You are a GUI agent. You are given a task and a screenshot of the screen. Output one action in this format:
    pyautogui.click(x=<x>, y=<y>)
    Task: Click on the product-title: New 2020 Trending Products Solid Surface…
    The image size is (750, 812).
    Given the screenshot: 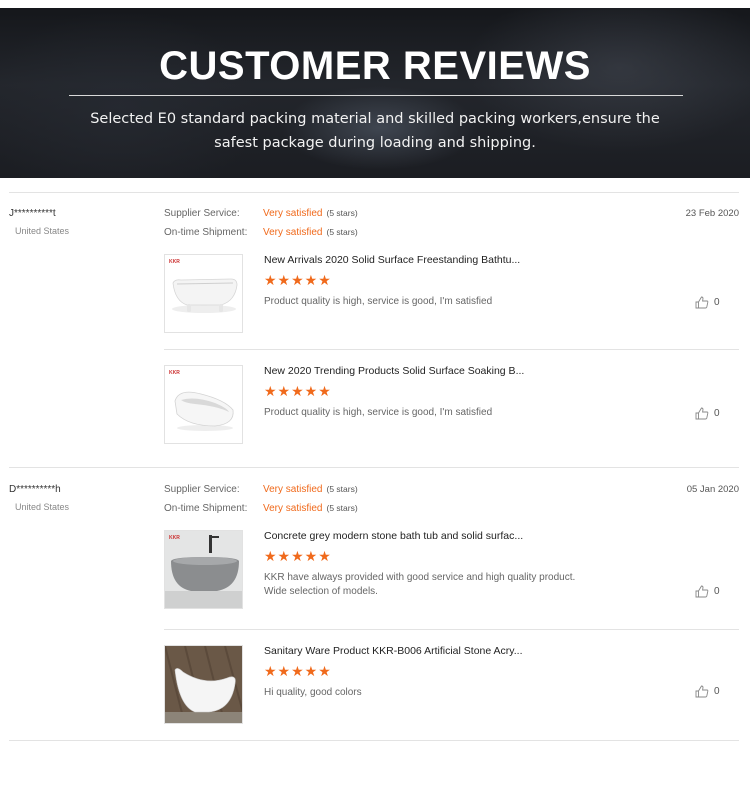 What is the action you would take?
    pyautogui.click(x=394, y=371)
    